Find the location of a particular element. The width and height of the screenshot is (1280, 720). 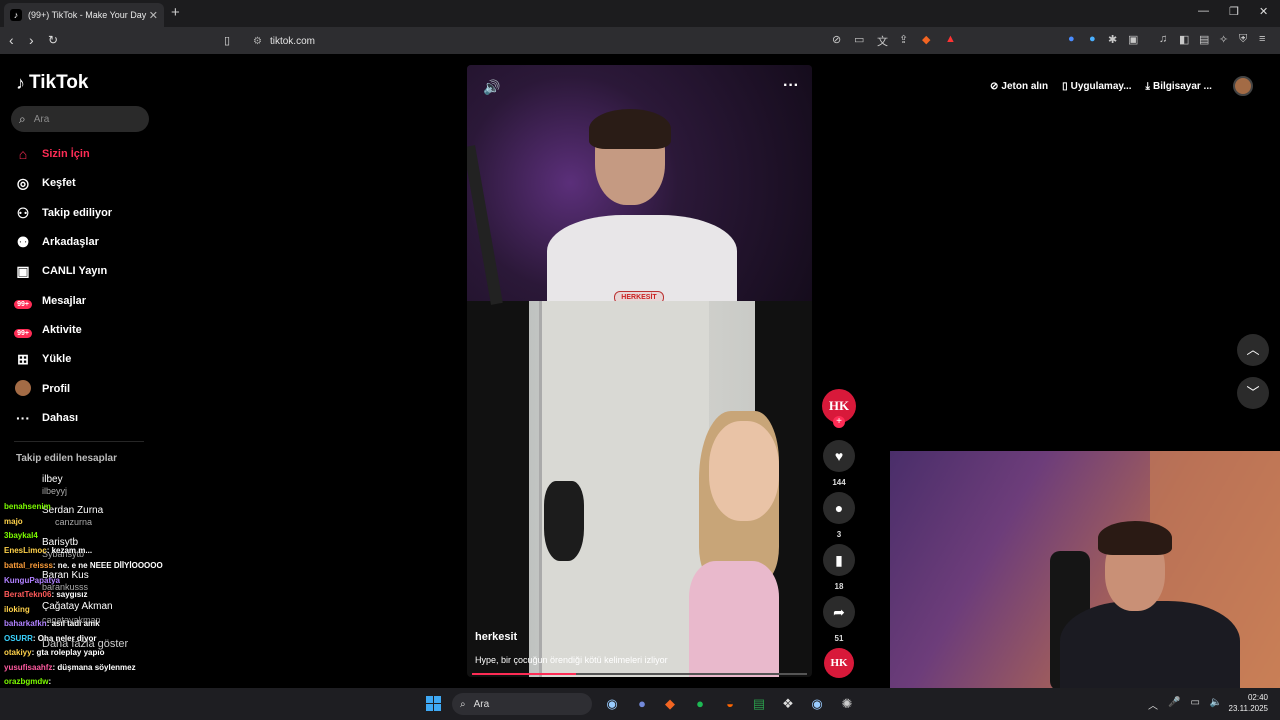

microphone-icon: 🎤 is located at coordinates (1174, 704).